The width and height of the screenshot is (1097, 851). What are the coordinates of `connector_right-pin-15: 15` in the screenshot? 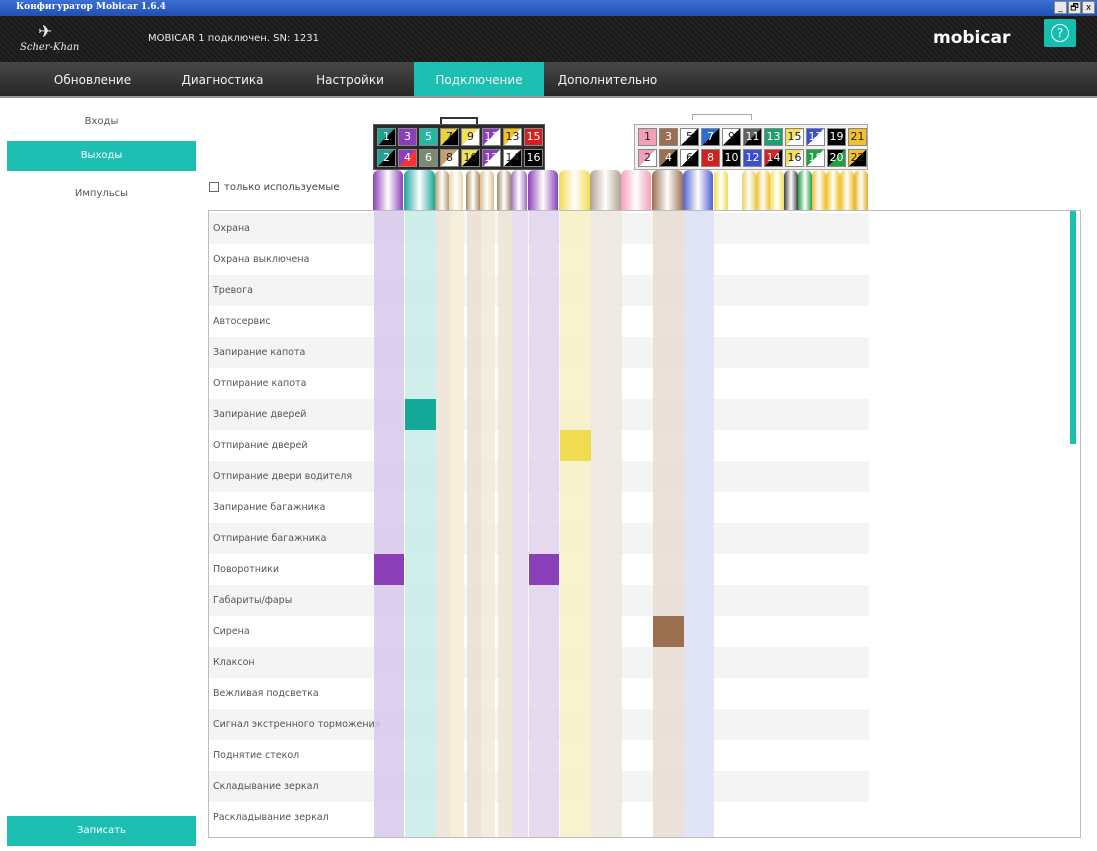 It's located at (794, 137).